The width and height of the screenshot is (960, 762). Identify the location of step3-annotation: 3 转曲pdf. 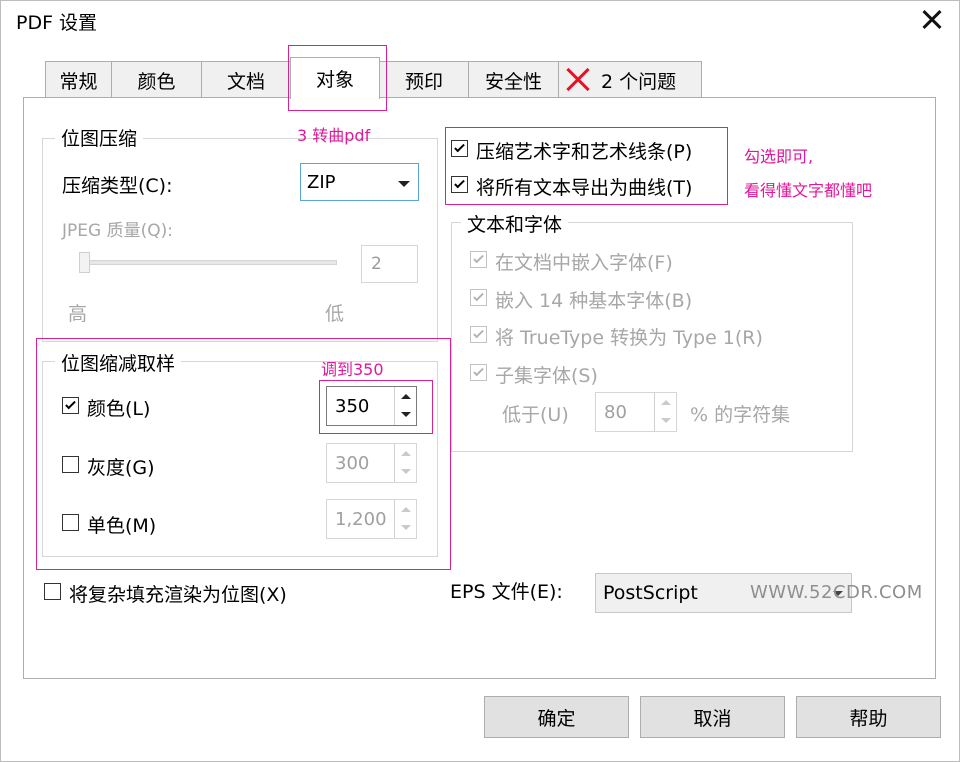
(334, 135).